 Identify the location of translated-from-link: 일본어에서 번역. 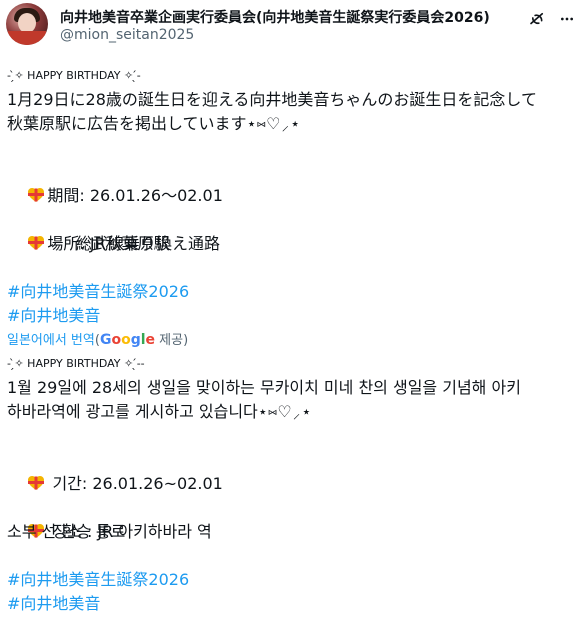
(51, 340).